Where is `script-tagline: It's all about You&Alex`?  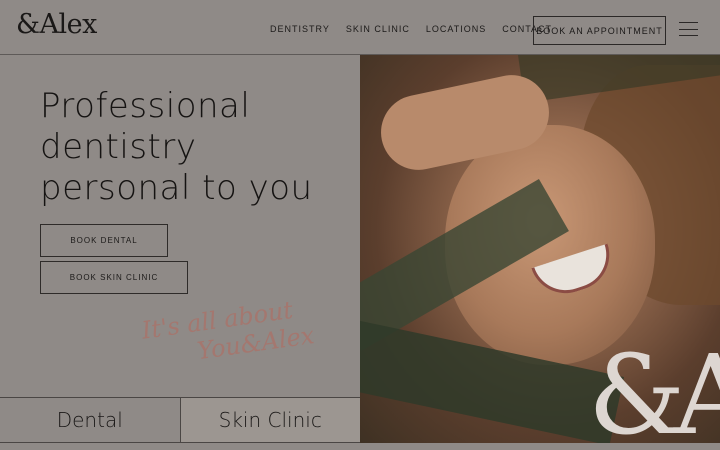
script-tagline: It's all about You&Alex is located at coordinates (228, 332).